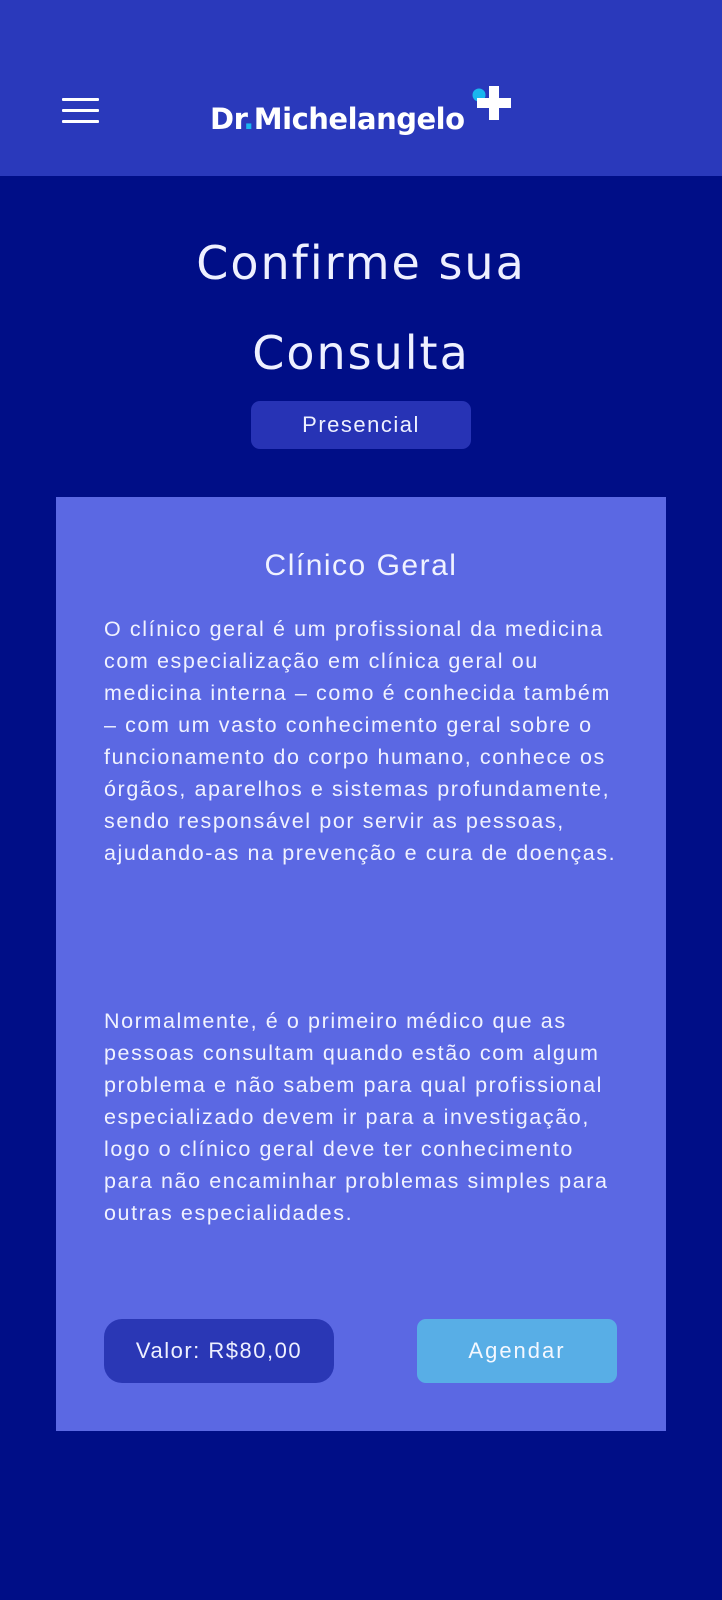 The width and height of the screenshot is (722, 1600). I want to click on logo-text-name: Michelangelo, so click(359, 119).